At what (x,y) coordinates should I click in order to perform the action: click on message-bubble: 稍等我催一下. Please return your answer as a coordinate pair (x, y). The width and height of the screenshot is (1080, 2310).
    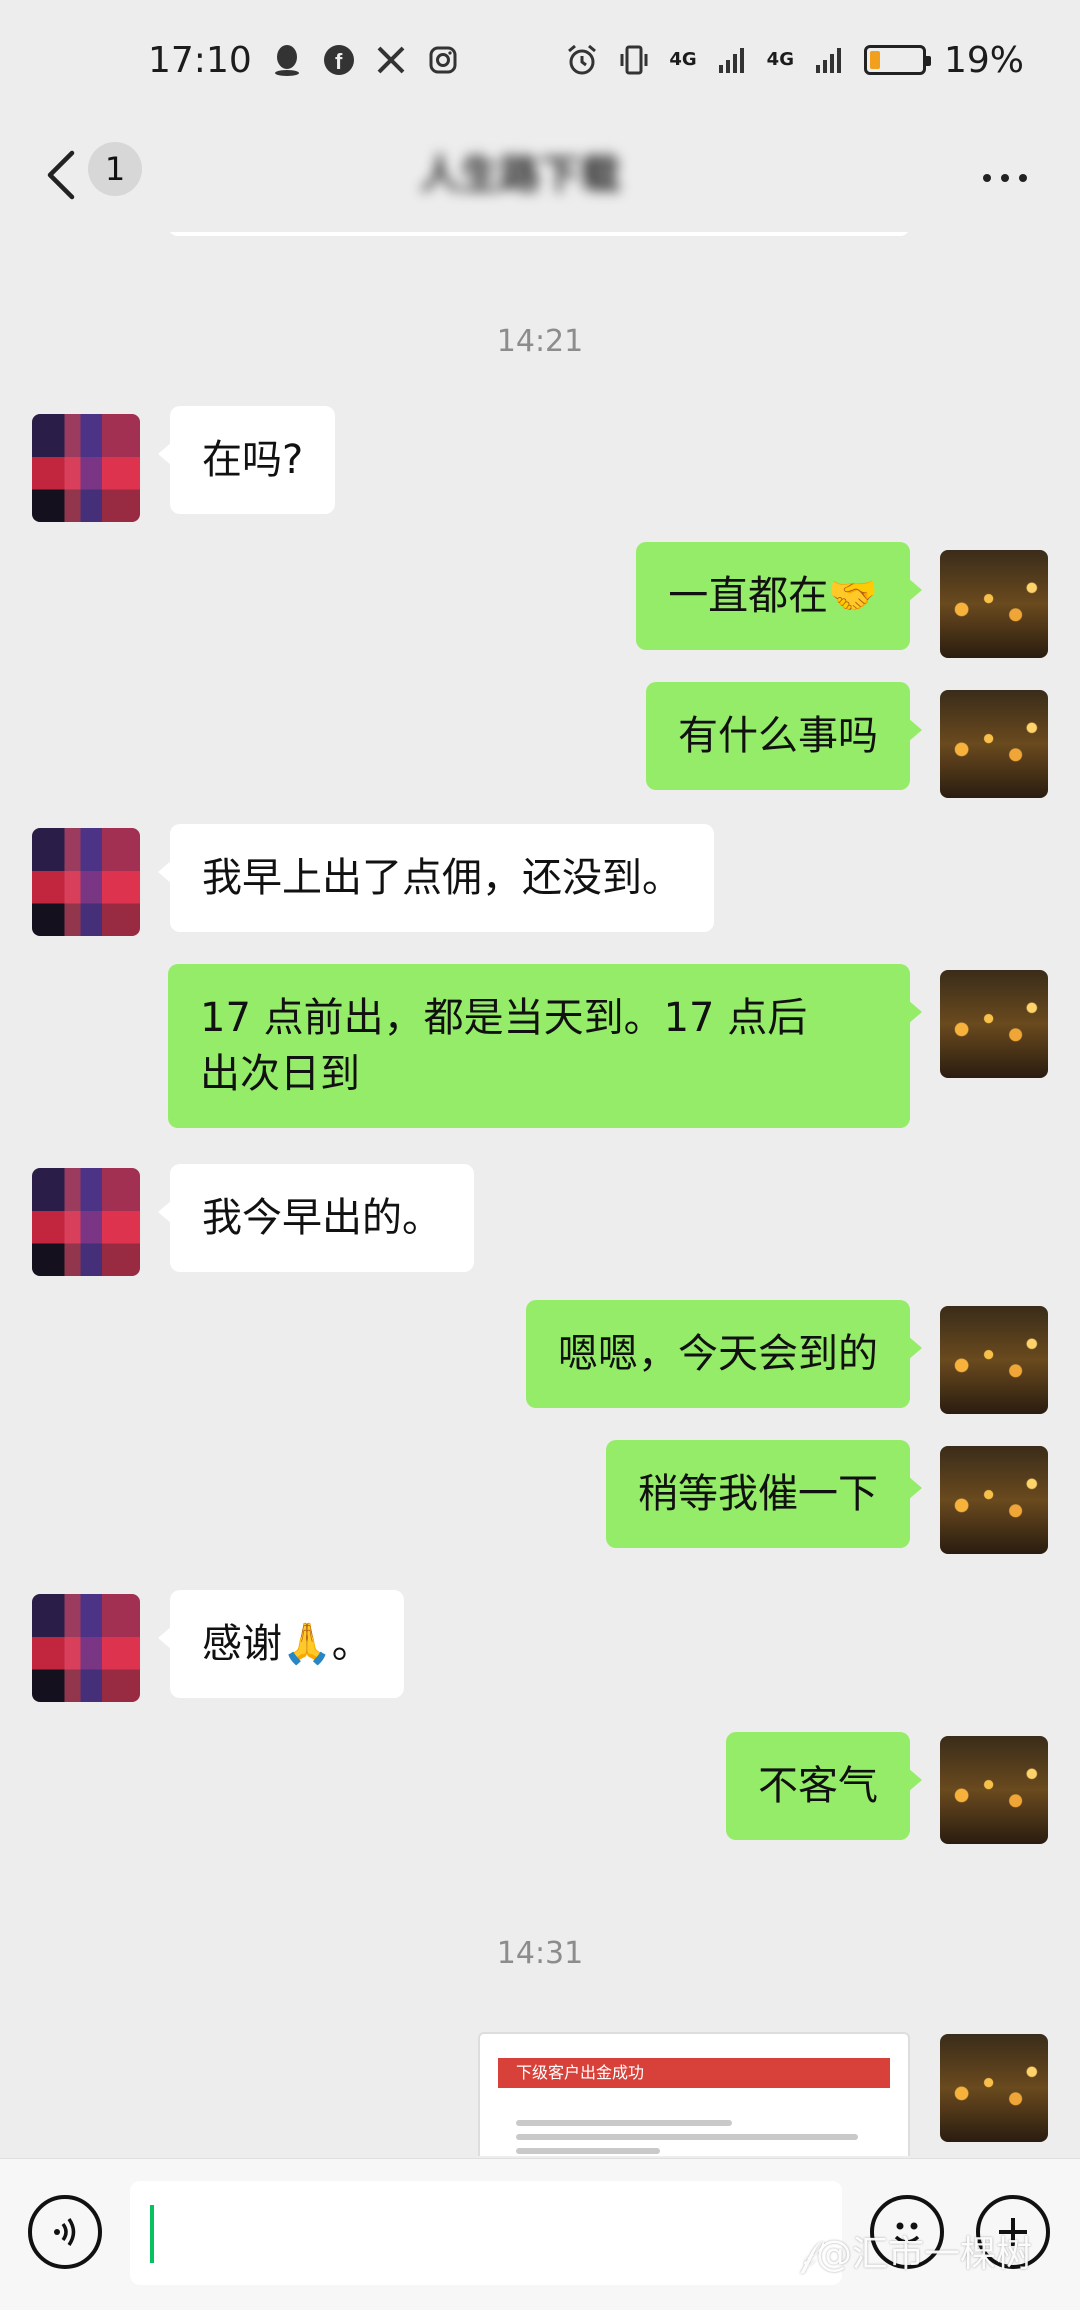
    Looking at the image, I should click on (764, 1494).